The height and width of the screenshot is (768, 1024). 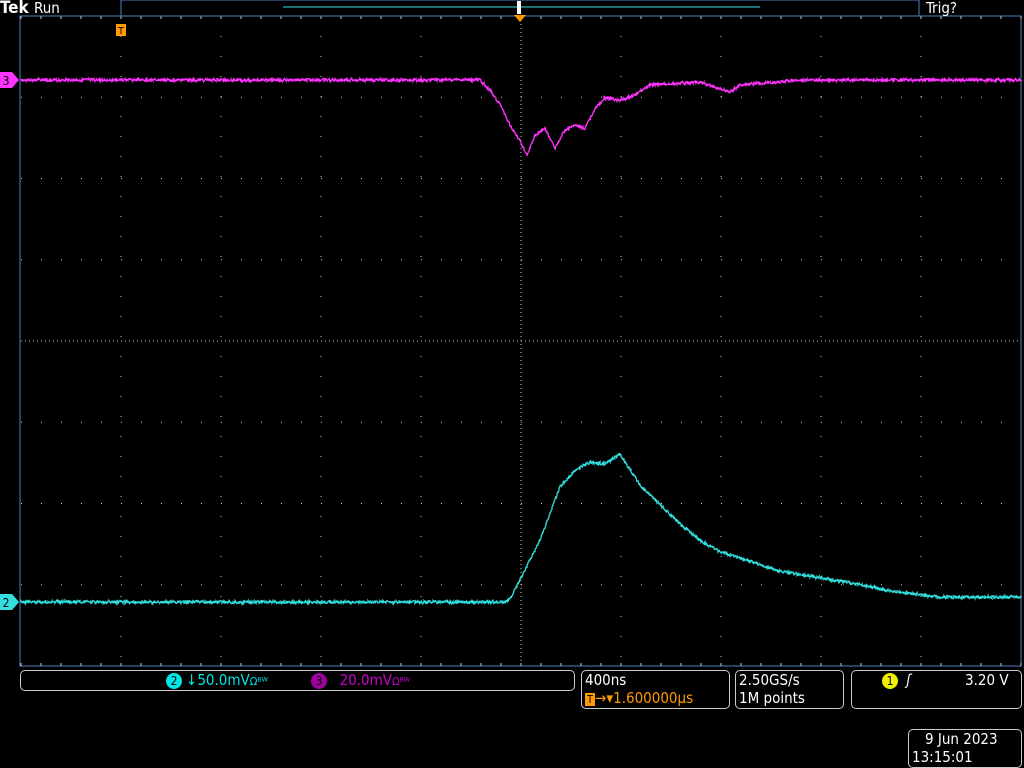 I want to click on time-scale: 400ns, so click(x=606, y=680).